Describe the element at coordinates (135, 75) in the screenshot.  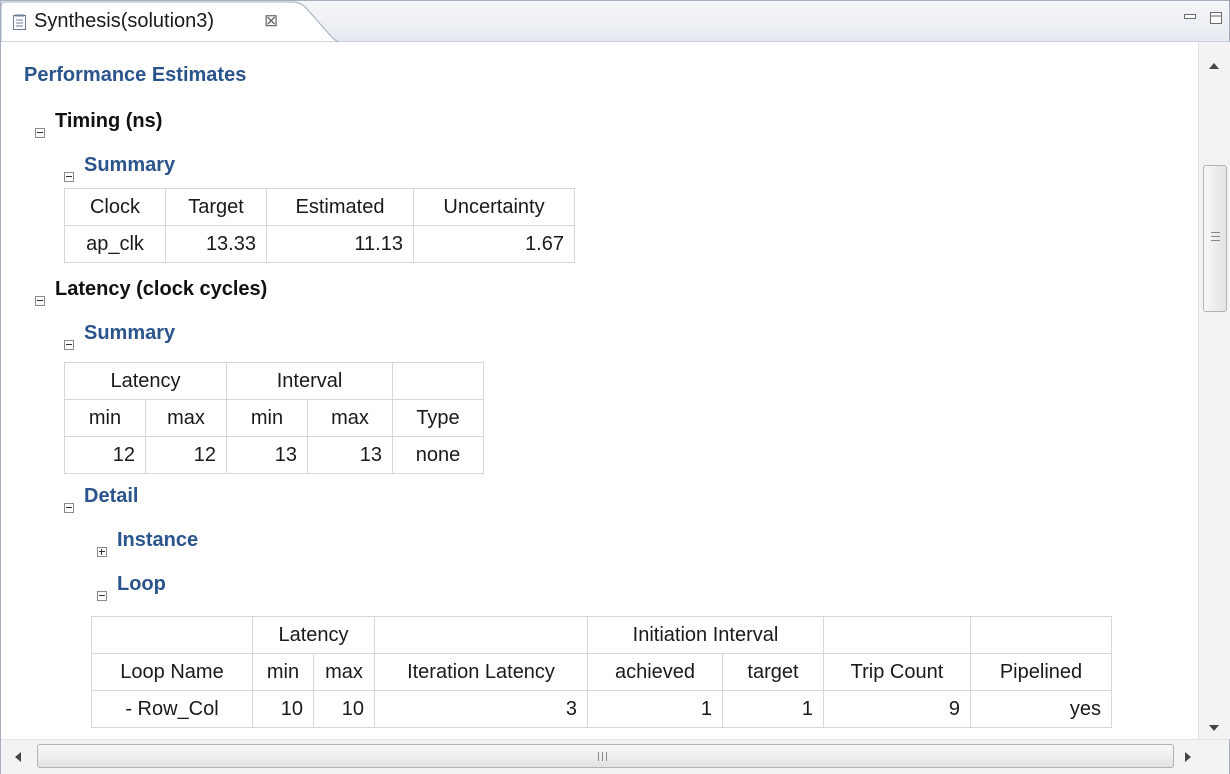
I see `page-title: Performance Estimates` at that location.